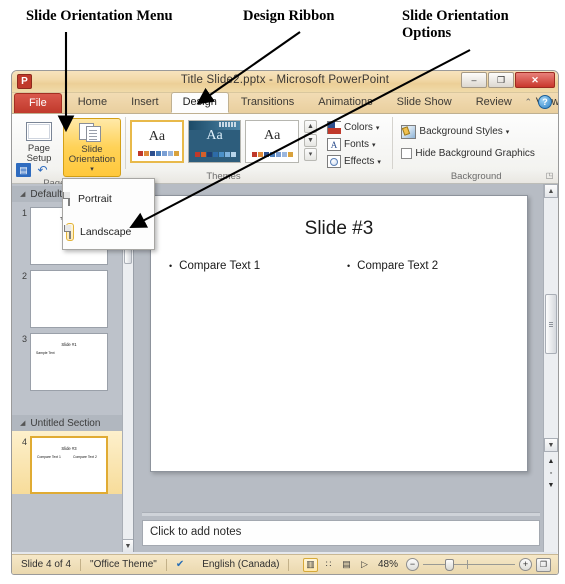 The height and width of the screenshot is (584, 565). What do you see at coordinates (359, 161) in the screenshot?
I see `effects-label: Effects` at bounding box center [359, 161].